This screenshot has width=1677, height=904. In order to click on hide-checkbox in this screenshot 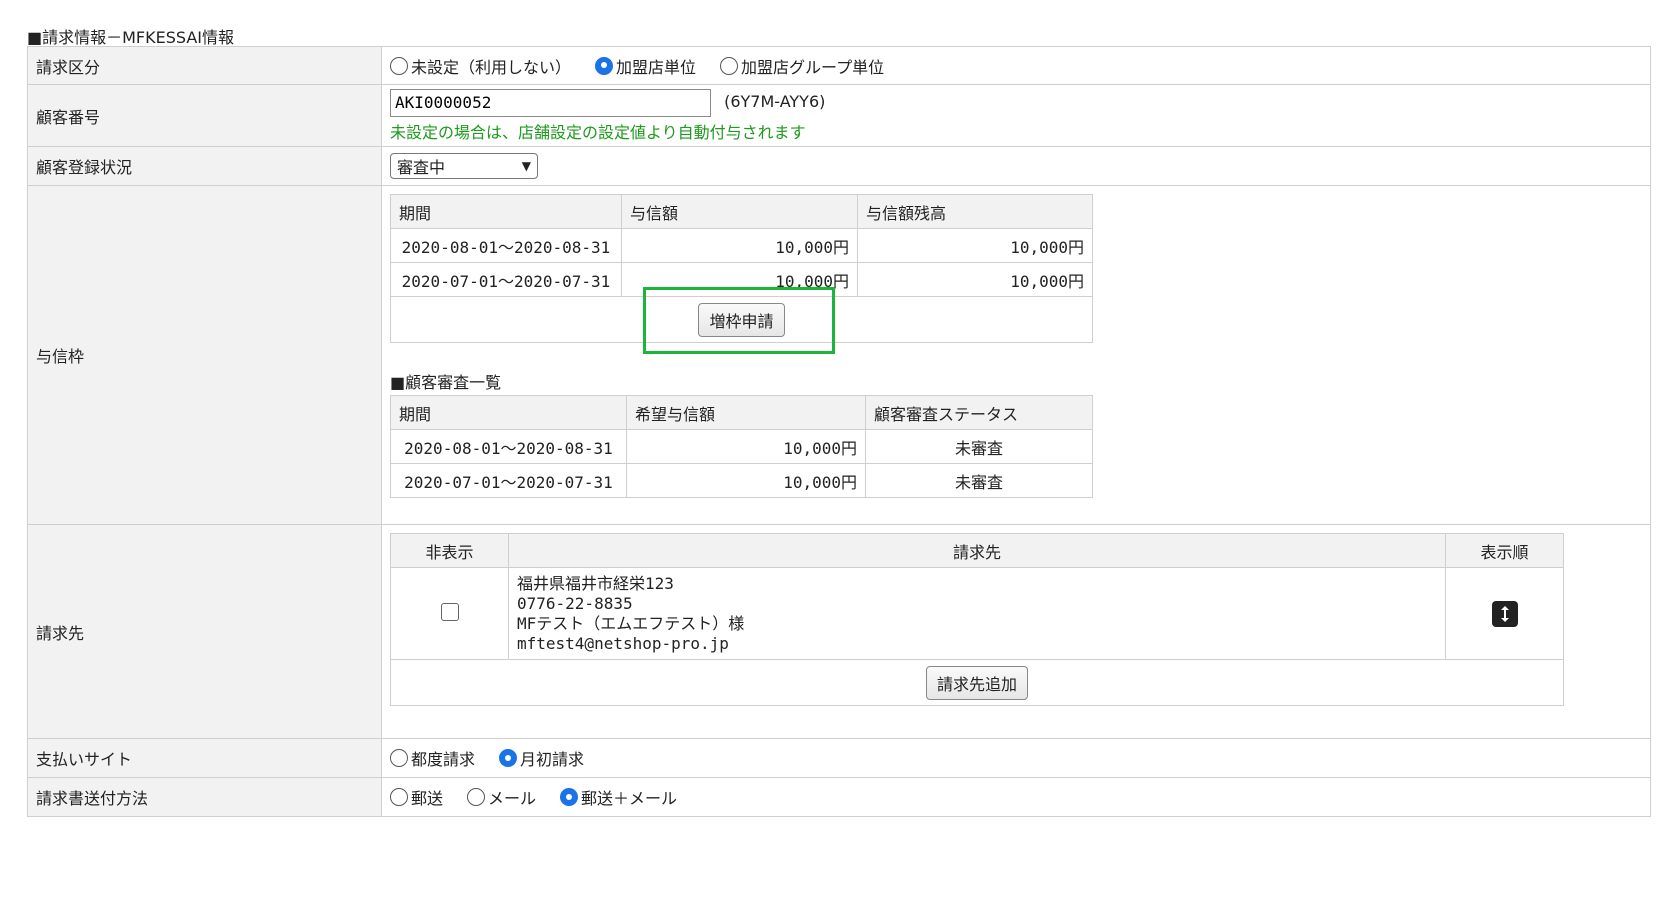, I will do `click(449, 611)`.